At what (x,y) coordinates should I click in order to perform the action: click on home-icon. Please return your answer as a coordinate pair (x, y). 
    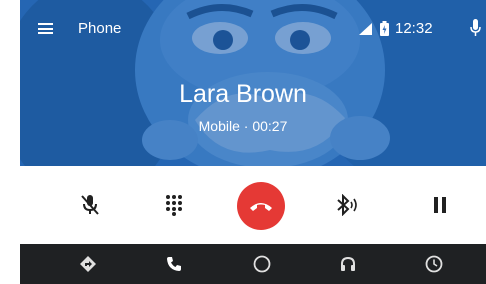
    Looking at the image, I should click on (262, 264).